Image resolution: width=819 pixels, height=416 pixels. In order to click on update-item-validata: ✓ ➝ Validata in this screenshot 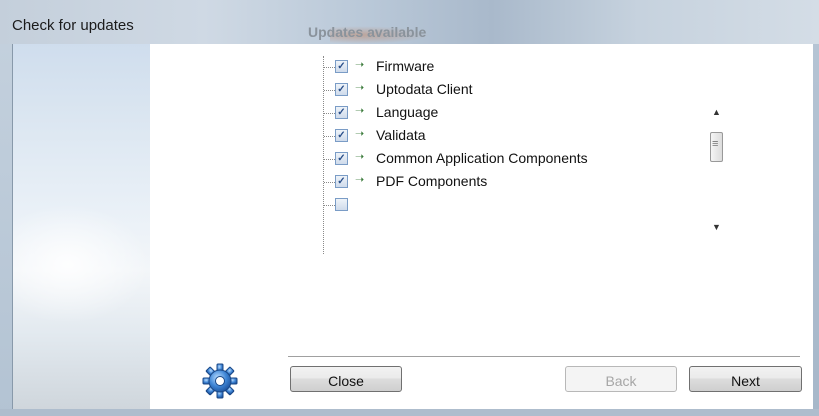, I will do `click(513, 136)`.